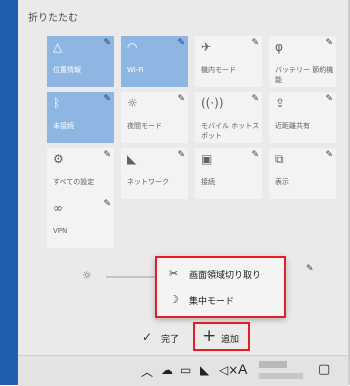 The image size is (350, 386). Describe the element at coordinates (57, 103) in the screenshot. I see `bluetooth-icon: ᛒ` at that location.